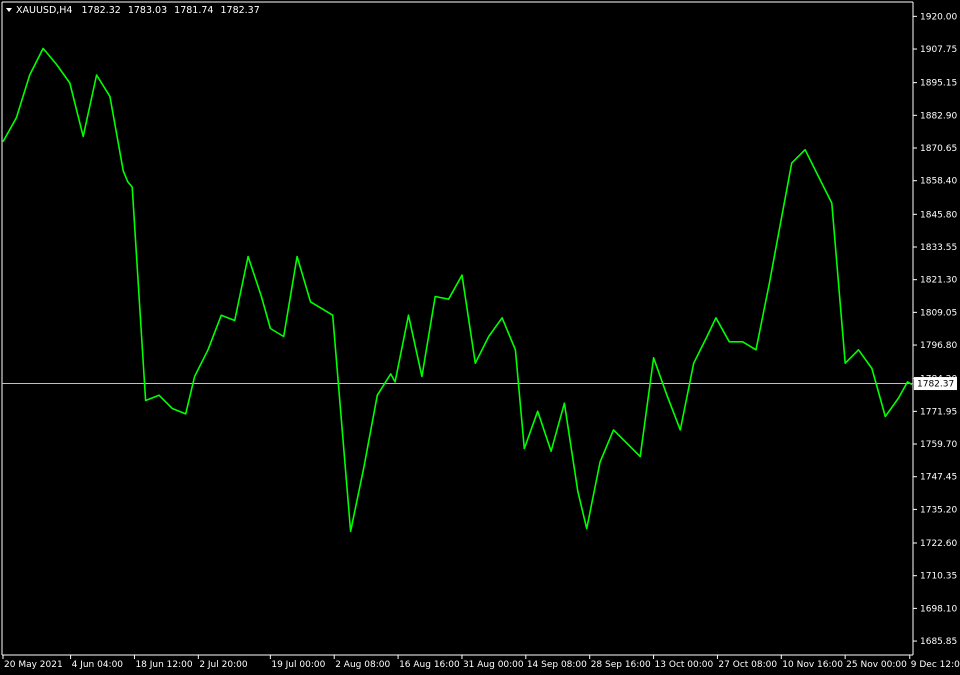 Image resolution: width=960 pixels, height=675 pixels. I want to click on x-tick-label: 2 Jul 20:00, so click(223, 665).